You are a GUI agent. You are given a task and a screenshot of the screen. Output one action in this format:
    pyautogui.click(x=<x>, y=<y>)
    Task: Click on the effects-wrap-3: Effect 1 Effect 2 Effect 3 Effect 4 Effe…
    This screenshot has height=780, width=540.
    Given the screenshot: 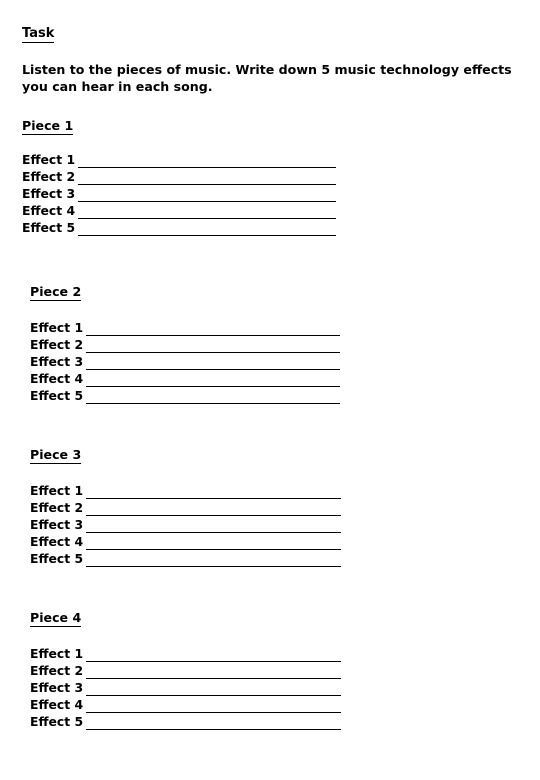 What is the action you would take?
    pyautogui.click(x=185, y=524)
    